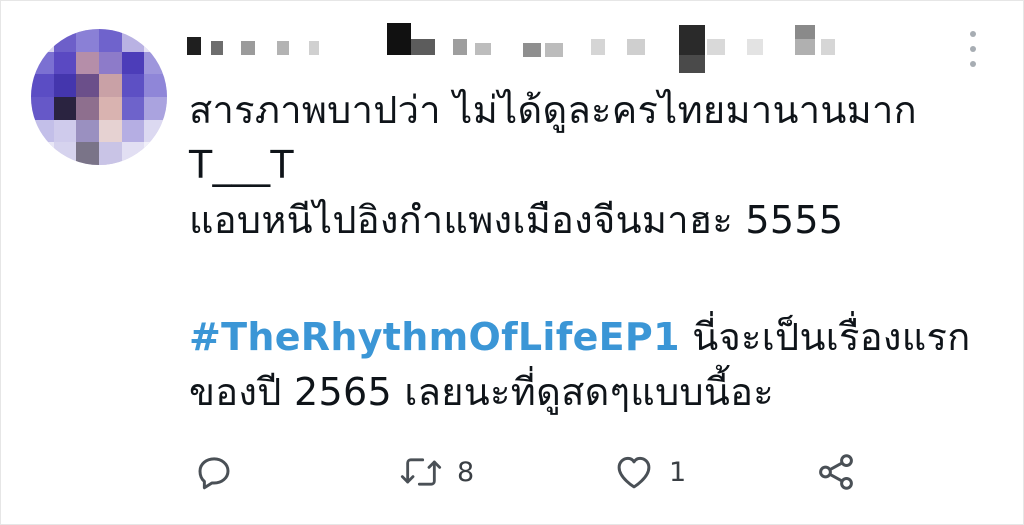 Image resolution: width=1024 pixels, height=525 pixels. I want to click on like-count: 1, so click(678, 472).